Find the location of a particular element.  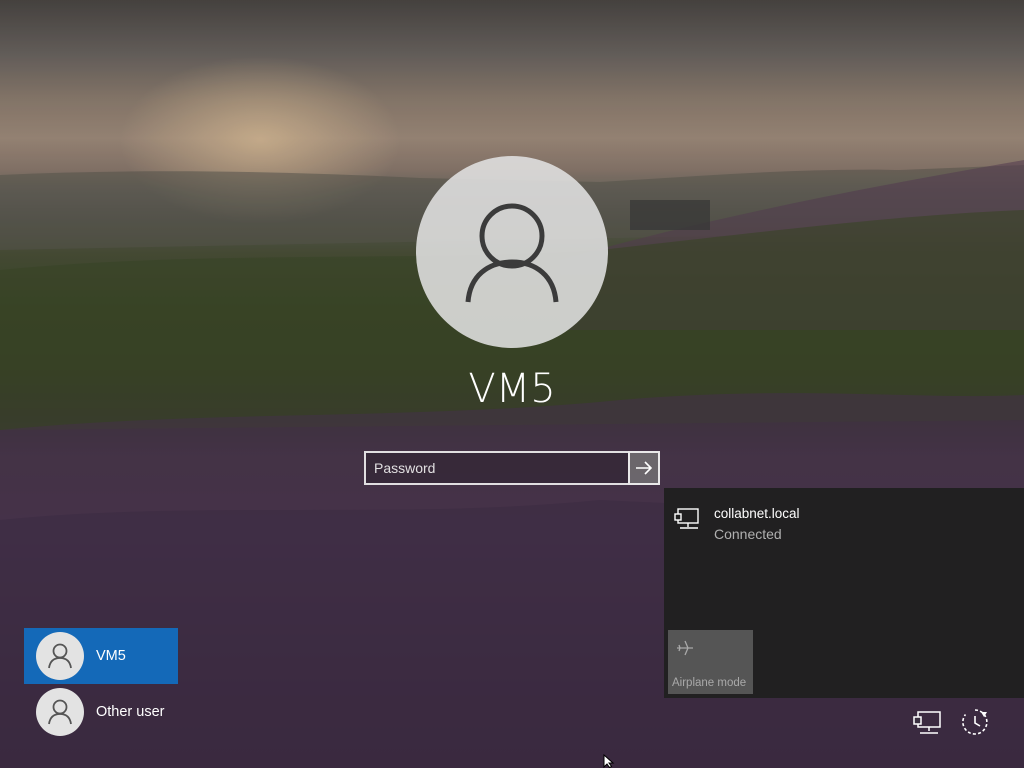

user-label: VM5 is located at coordinates (111, 656).